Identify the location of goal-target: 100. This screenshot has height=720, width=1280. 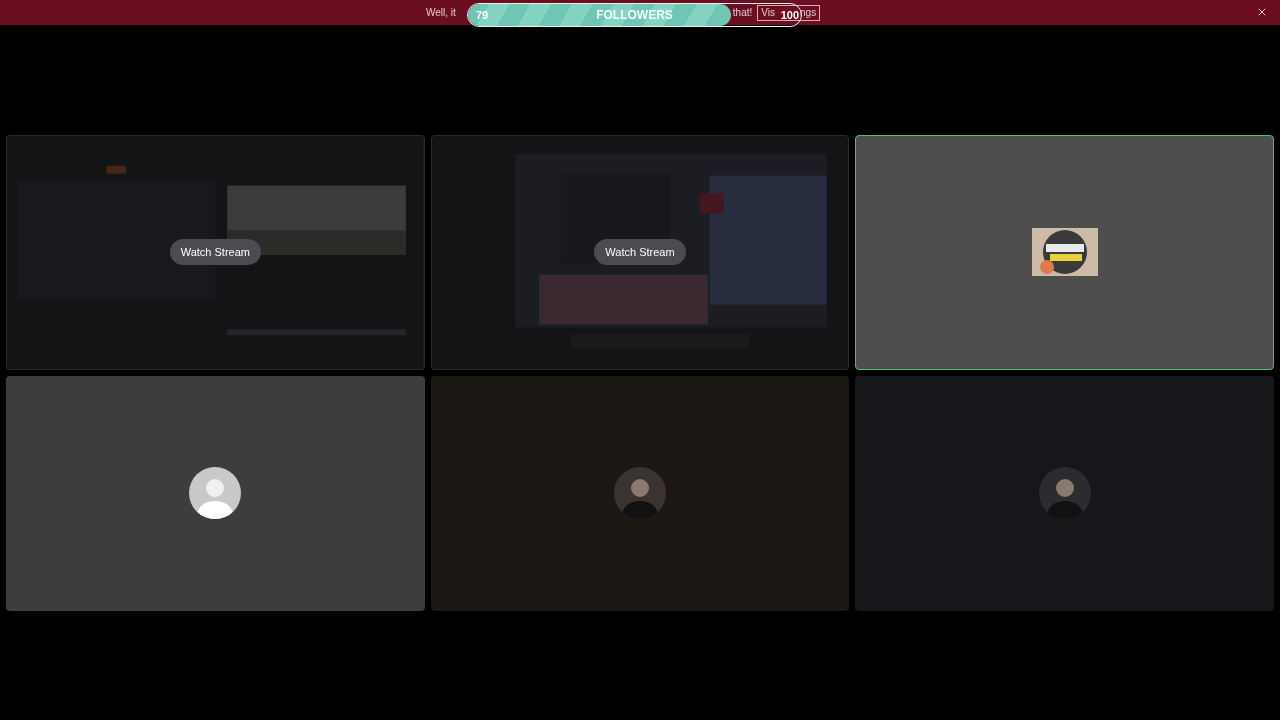
(789, 15).